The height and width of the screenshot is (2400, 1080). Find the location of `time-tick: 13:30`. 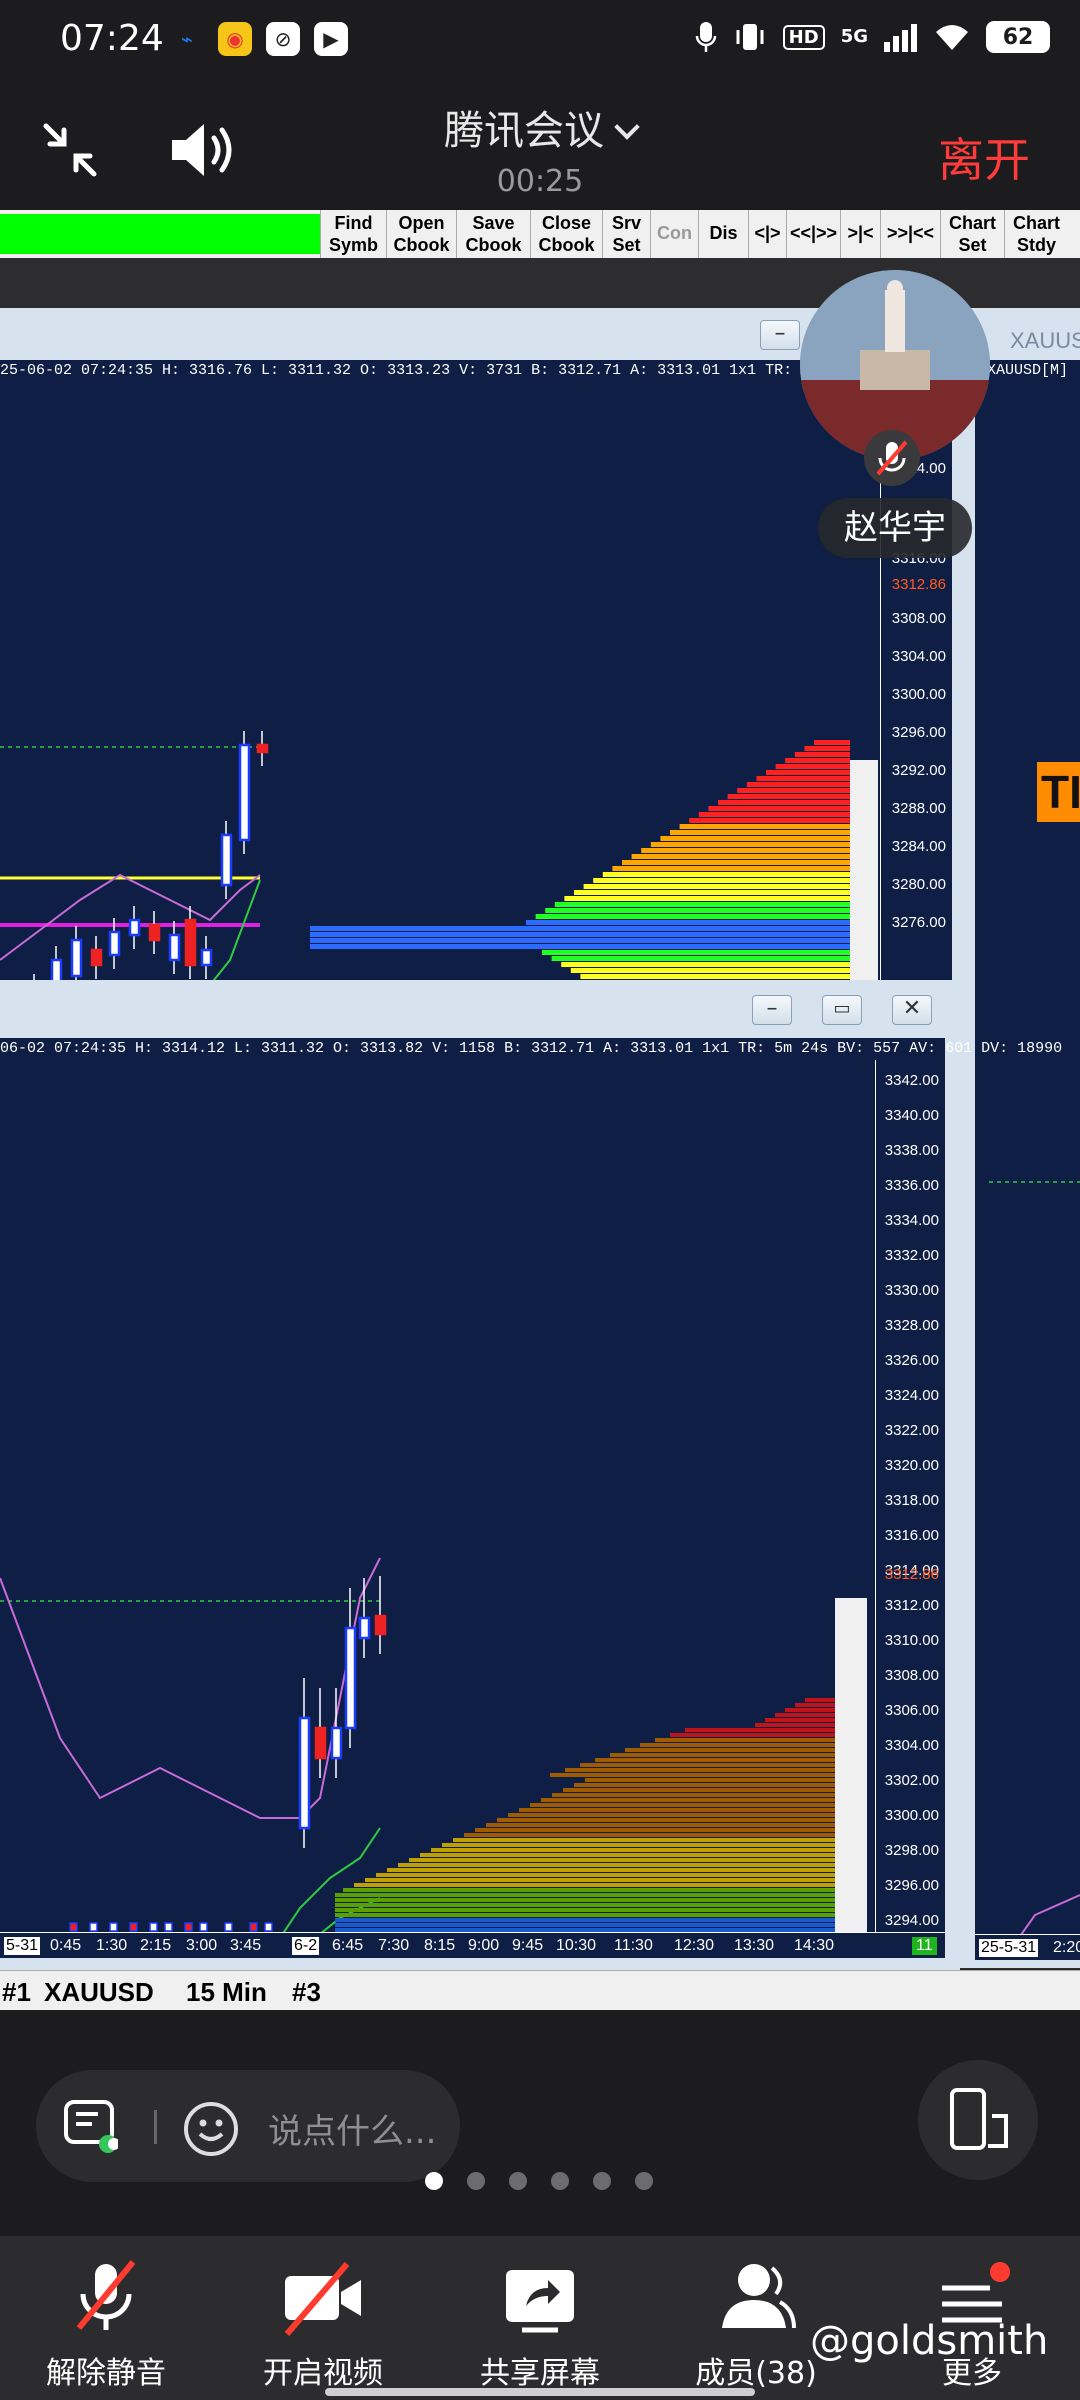

time-tick: 13:30 is located at coordinates (754, 1945).